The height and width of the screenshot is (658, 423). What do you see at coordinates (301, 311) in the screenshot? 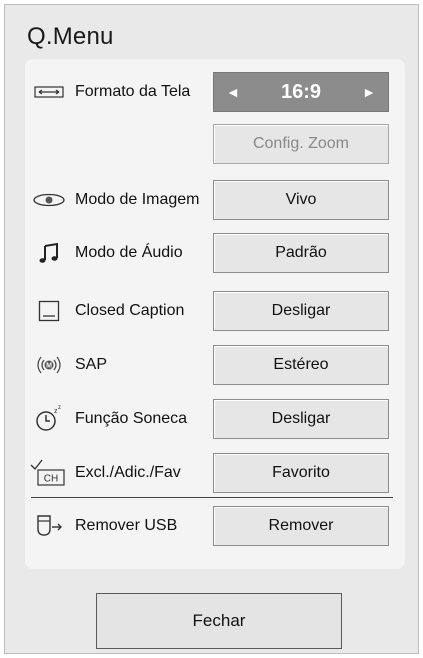
I see `closed-caption-button: Desligar` at bounding box center [301, 311].